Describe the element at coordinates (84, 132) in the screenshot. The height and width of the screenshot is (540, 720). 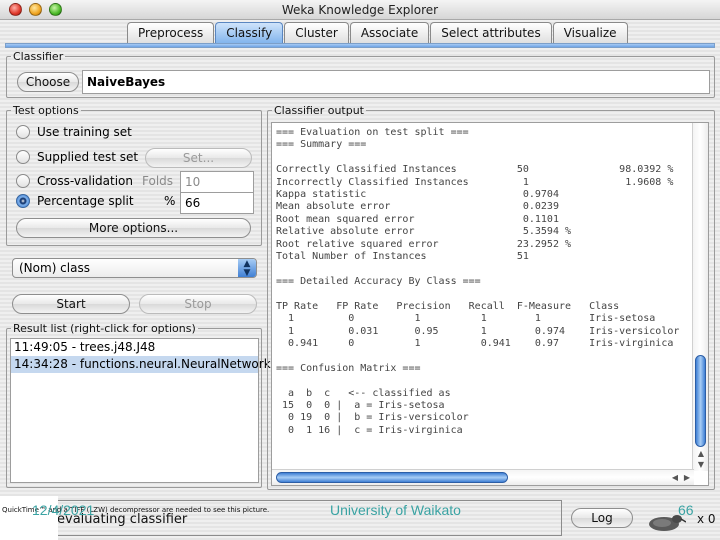
I see `use-training-set-label: Use training set` at that location.